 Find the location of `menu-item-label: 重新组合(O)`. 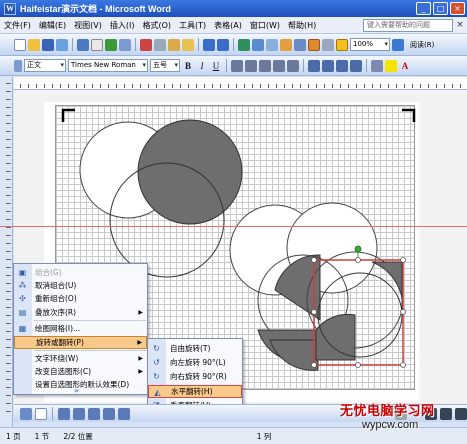

menu-item-label: 重新组合(O) is located at coordinates (56, 298).